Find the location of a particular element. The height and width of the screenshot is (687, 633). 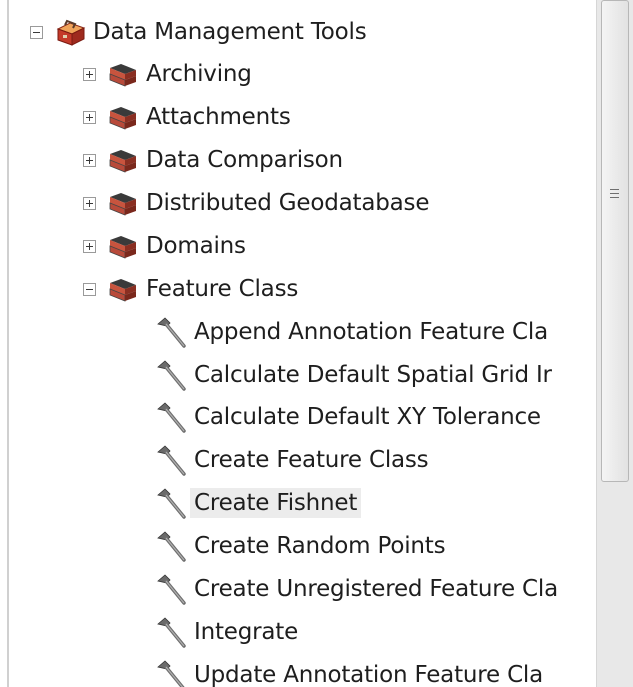

tree-node-toolset: Attachments is located at coordinates (189, 117).